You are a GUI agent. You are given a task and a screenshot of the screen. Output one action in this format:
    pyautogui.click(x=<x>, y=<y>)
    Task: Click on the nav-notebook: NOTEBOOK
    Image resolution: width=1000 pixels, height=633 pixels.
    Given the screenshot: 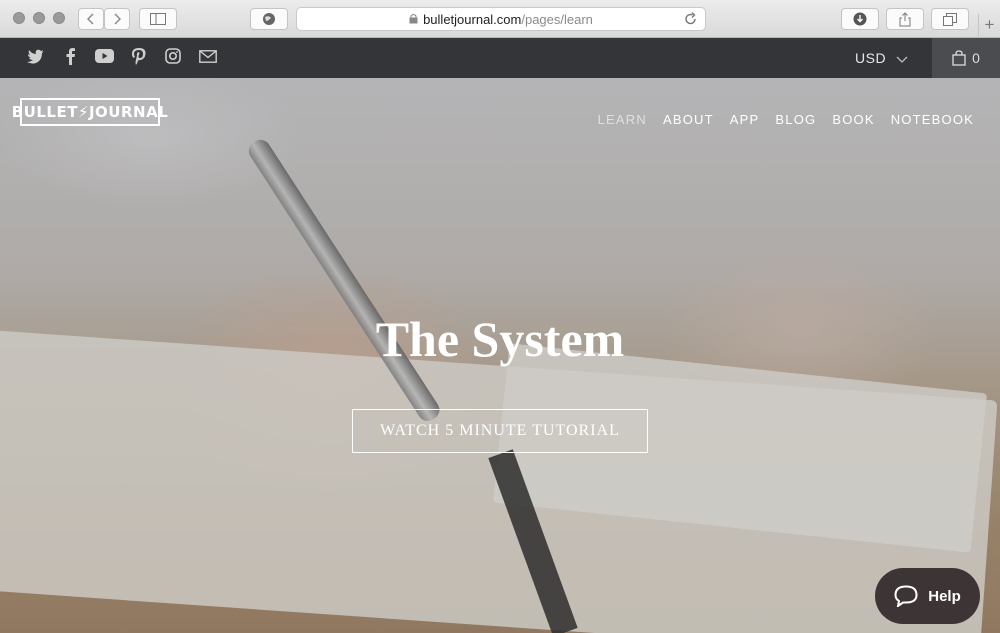 What is the action you would take?
    pyautogui.click(x=932, y=119)
    